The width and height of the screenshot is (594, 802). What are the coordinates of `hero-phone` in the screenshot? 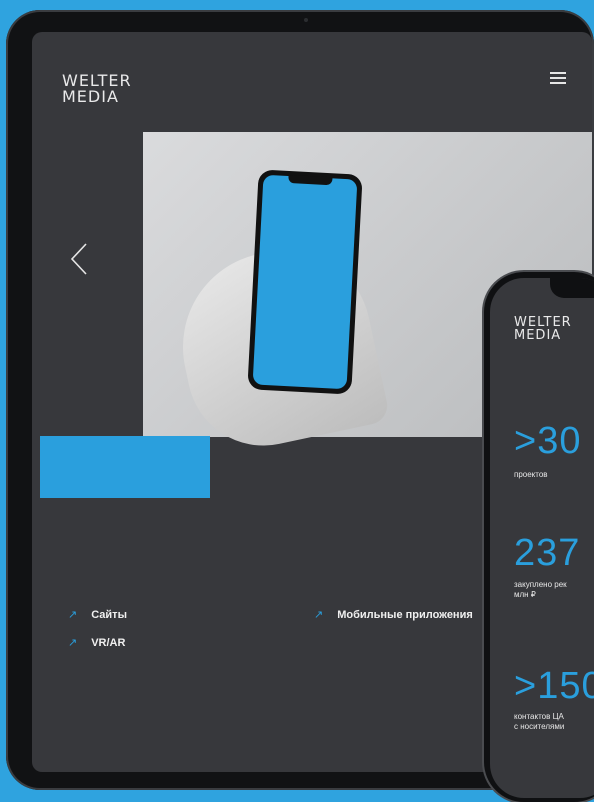 It's located at (305, 282).